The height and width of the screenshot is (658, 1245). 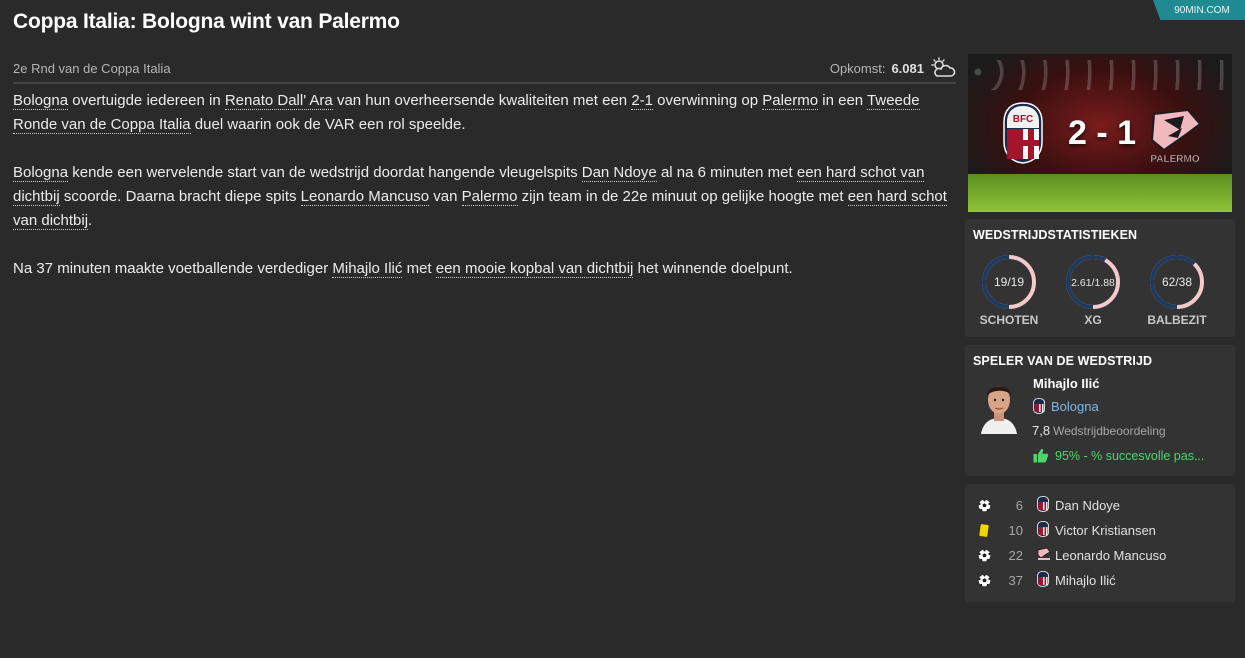 I want to click on link-goal-37: een mooie kopbal van dichtbij, so click(x=534, y=269).